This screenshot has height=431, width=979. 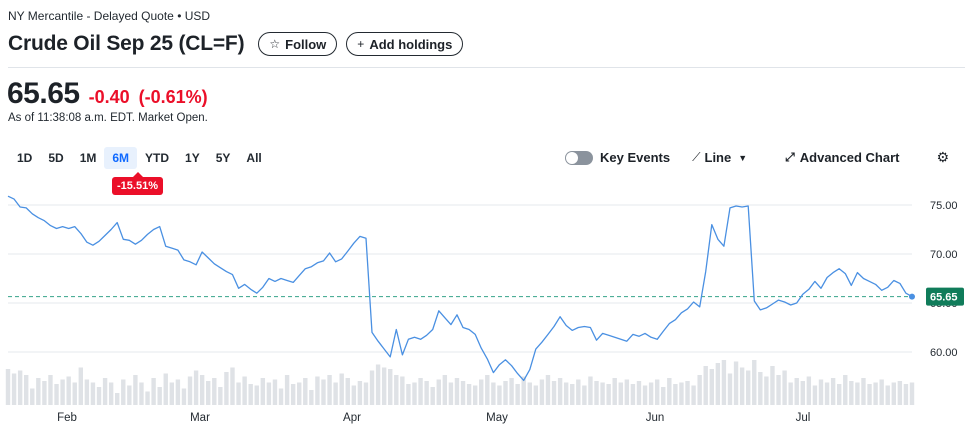 What do you see at coordinates (944, 255) in the screenshot?
I see `y-tick-label: 70.00` at bounding box center [944, 255].